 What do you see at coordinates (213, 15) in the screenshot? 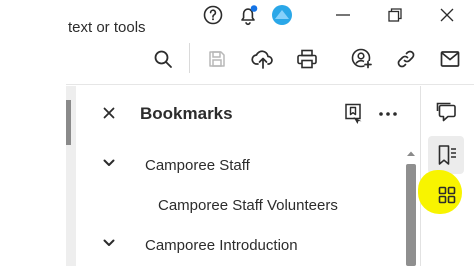
I see `help-icon` at bounding box center [213, 15].